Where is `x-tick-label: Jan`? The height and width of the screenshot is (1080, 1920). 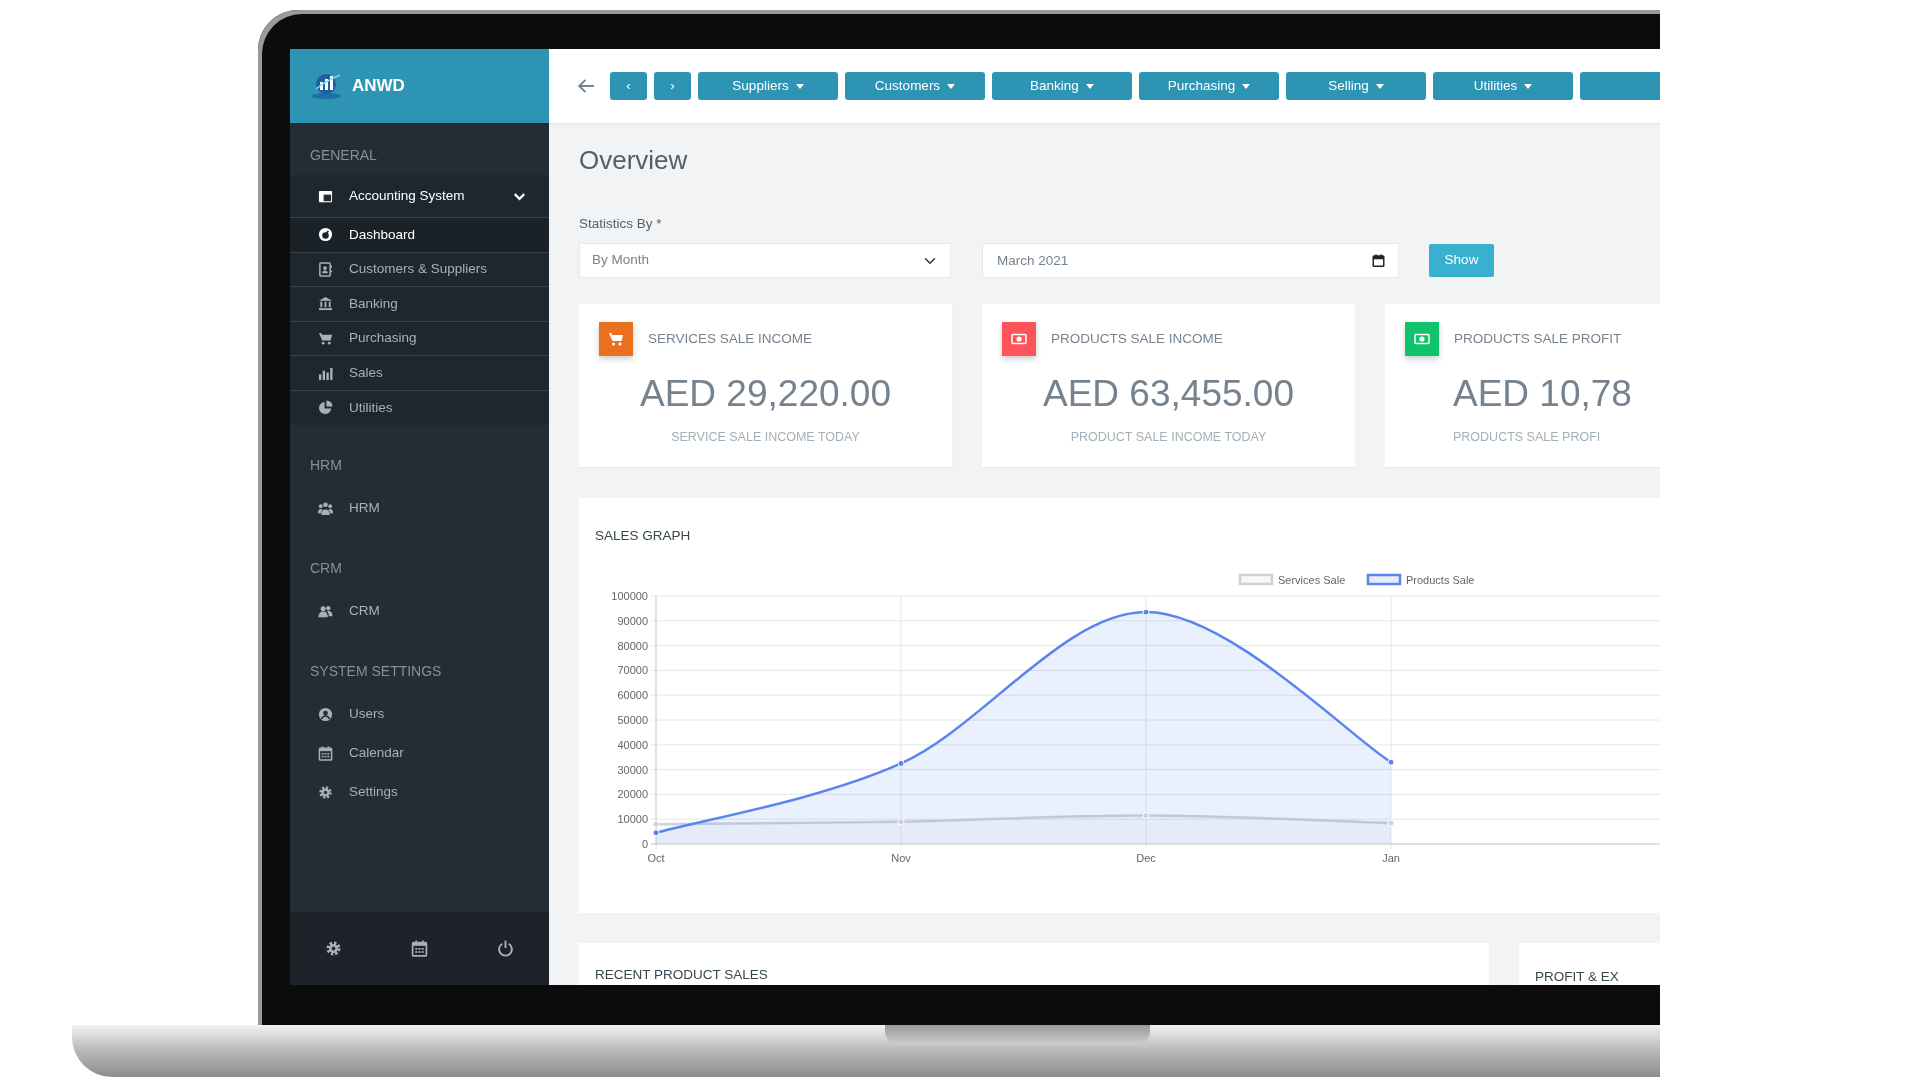 x-tick-label: Jan is located at coordinates (1391, 858).